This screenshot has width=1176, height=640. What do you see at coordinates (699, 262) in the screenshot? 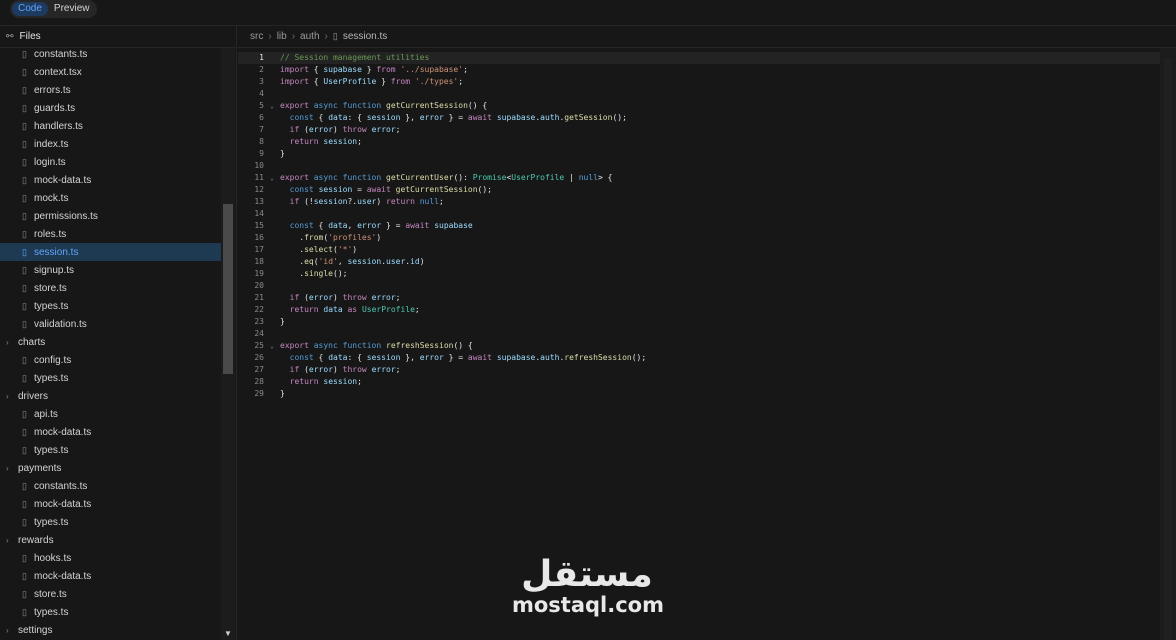
I see `code-line: 18 .eq('id', session.user.id)` at bounding box center [699, 262].